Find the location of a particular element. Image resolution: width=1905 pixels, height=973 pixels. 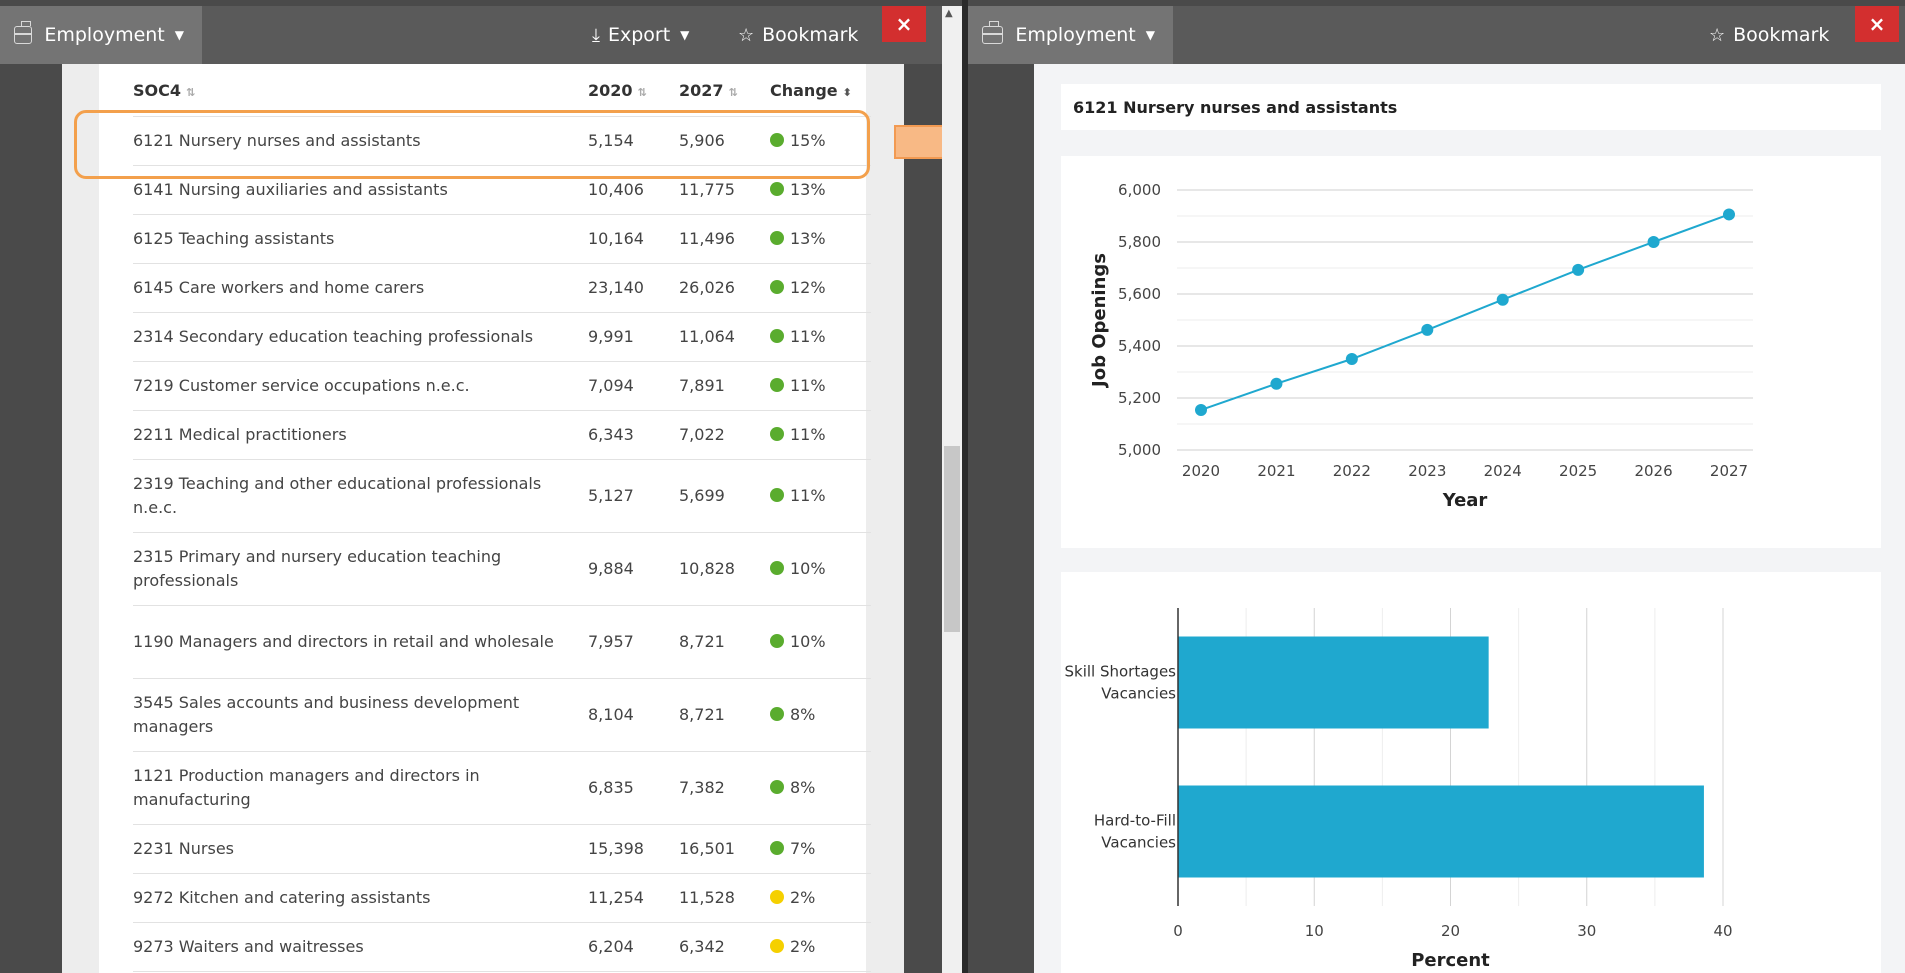

export-button: ⤓ Export ▼ is located at coordinates (640, 35).